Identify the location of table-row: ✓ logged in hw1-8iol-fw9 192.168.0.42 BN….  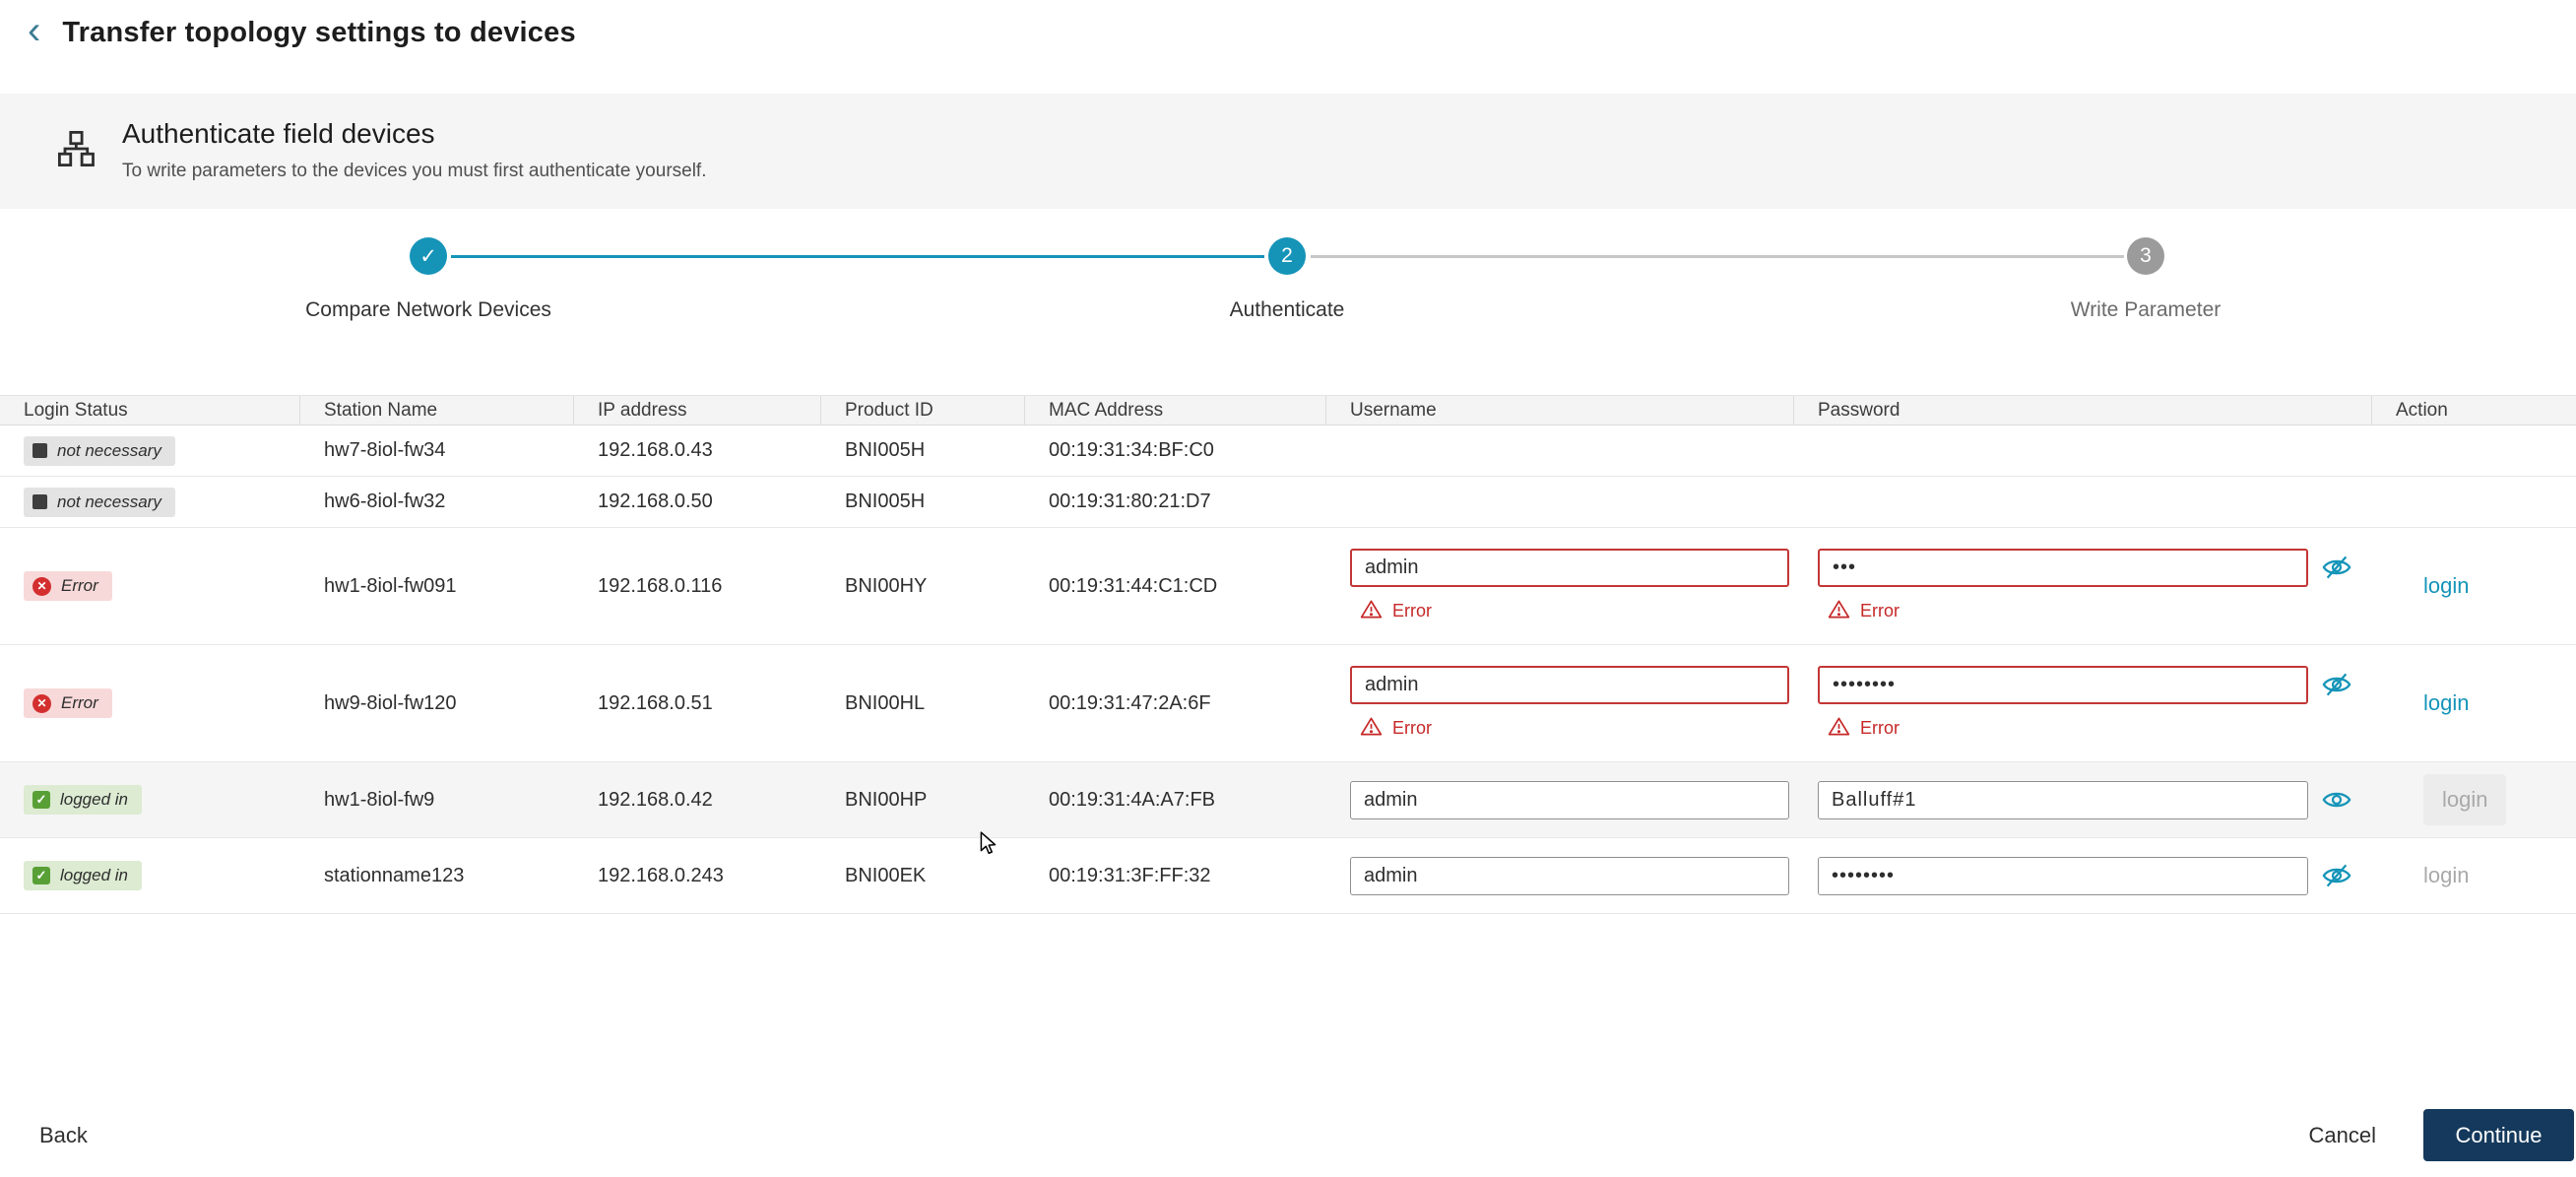
(1288, 800).